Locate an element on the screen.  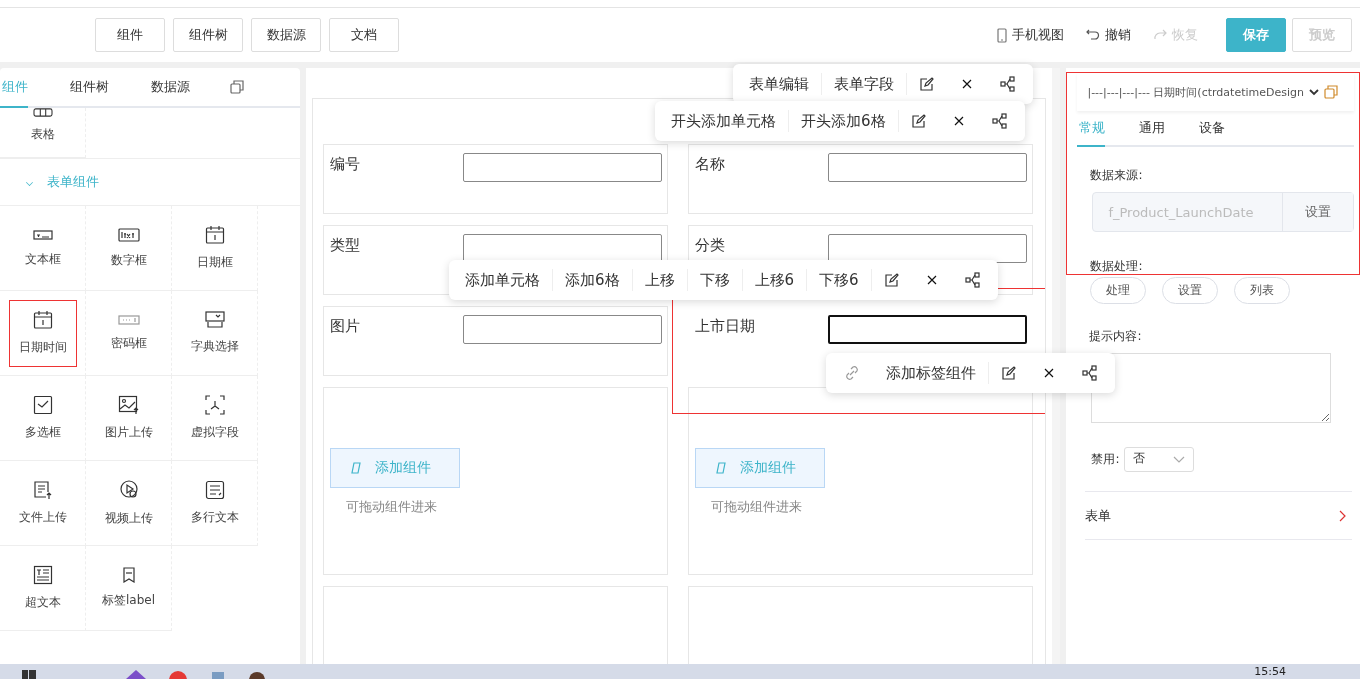
component-label: 超文本 is located at coordinates (42, 602).